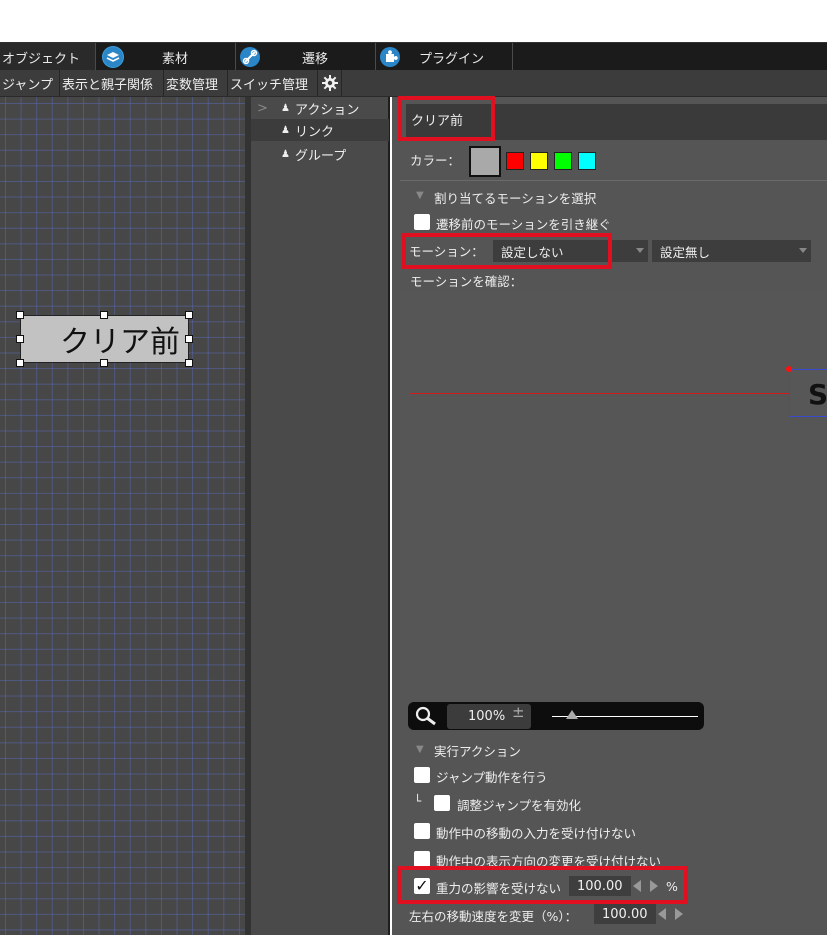  What do you see at coordinates (315, 132) in the screenshot?
I see `list-item-label: リンク` at bounding box center [315, 132].